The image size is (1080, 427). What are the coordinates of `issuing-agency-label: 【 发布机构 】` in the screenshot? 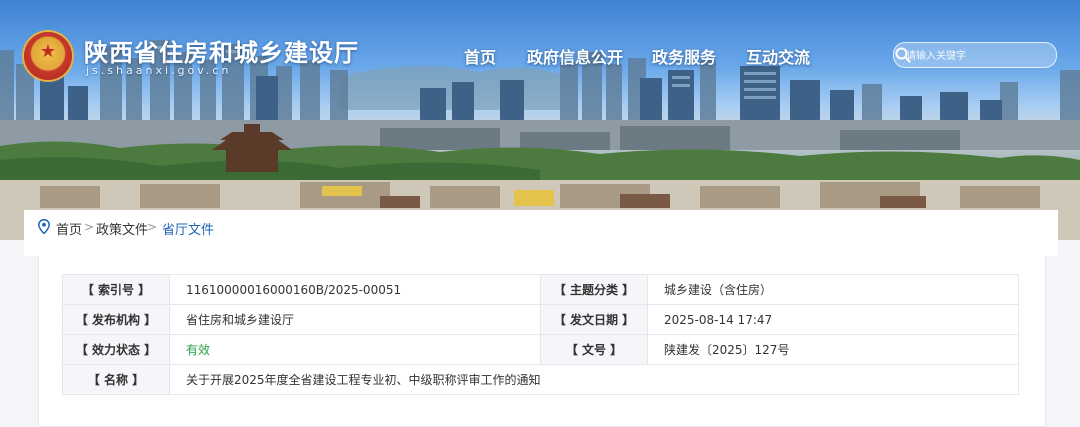 It's located at (116, 319).